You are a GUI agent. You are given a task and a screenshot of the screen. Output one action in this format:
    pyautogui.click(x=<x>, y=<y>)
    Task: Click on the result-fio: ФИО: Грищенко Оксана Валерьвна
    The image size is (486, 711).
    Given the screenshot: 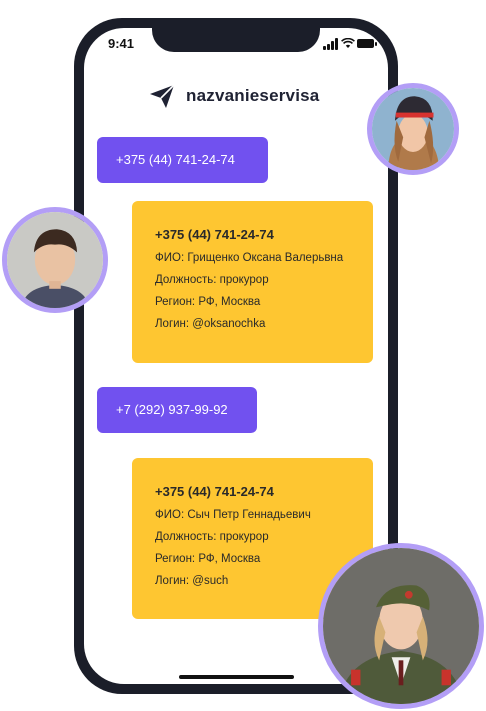 What is the action you would take?
    pyautogui.click(x=249, y=258)
    